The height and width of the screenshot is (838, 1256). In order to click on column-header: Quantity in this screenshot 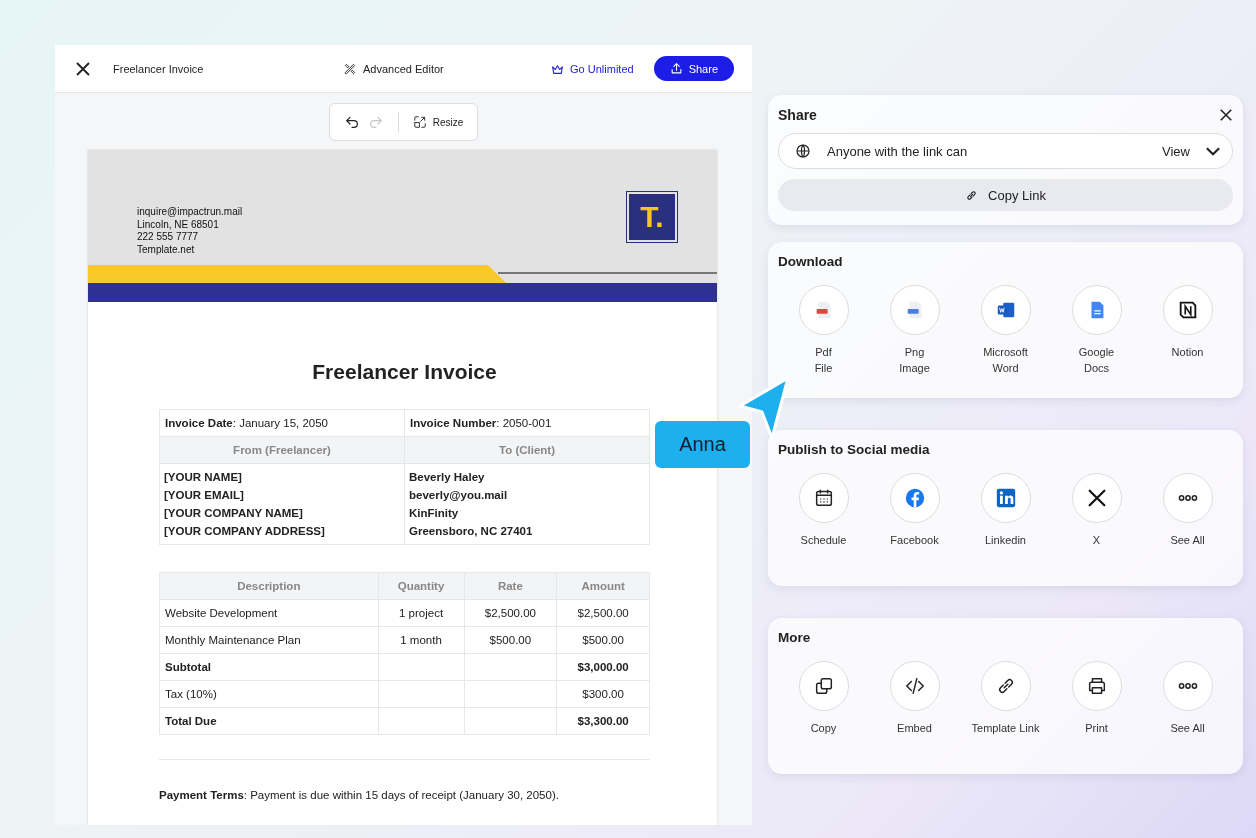, I will do `click(421, 586)`.